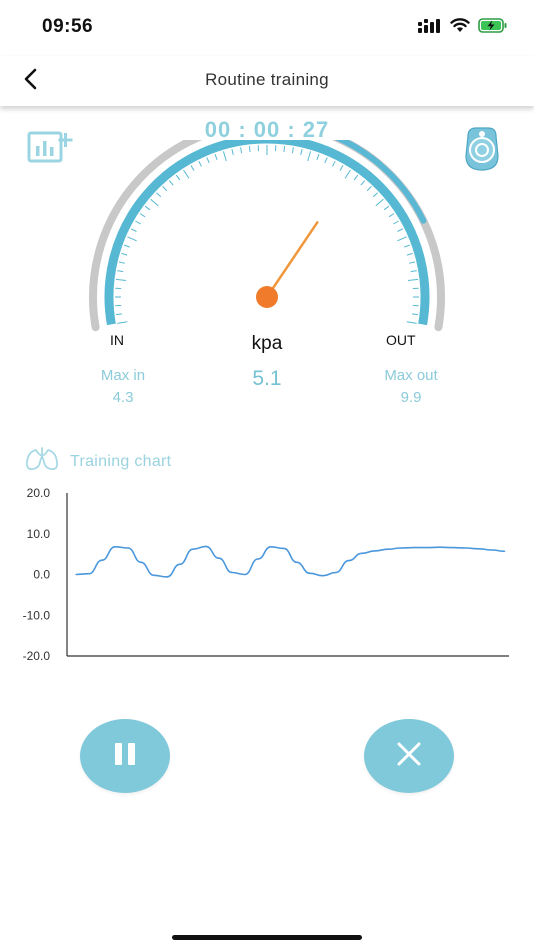 The width and height of the screenshot is (534, 950). I want to click on y-tick-label: 10.0, so click(39, 534).